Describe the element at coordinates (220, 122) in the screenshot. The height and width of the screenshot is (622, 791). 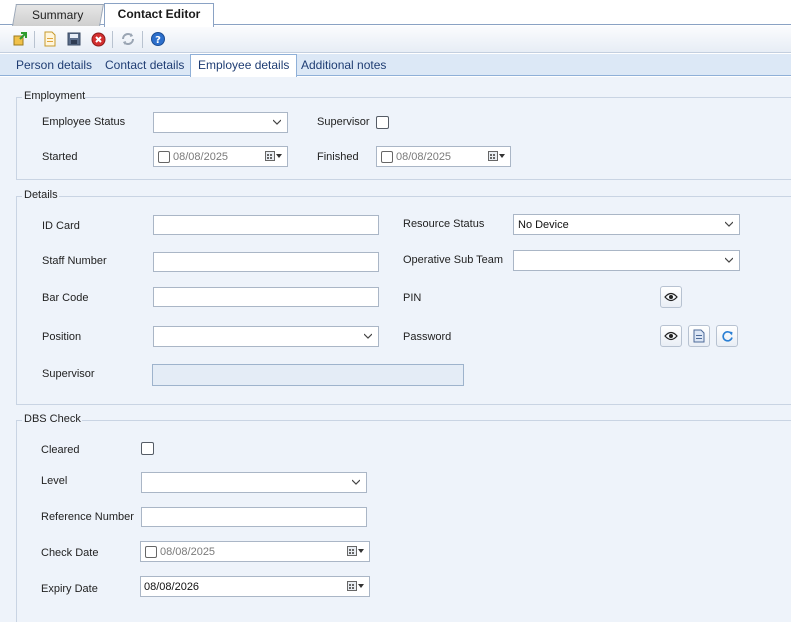
I see `employee-status-select` at that location.